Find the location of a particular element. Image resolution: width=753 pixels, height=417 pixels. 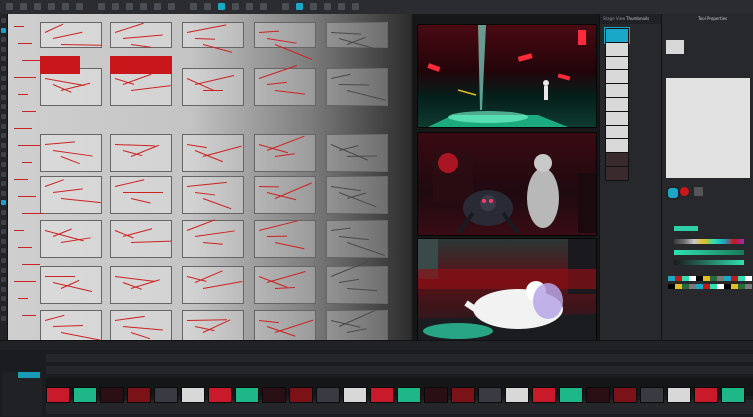

pointer-icon is located at coordinates (3, 20).